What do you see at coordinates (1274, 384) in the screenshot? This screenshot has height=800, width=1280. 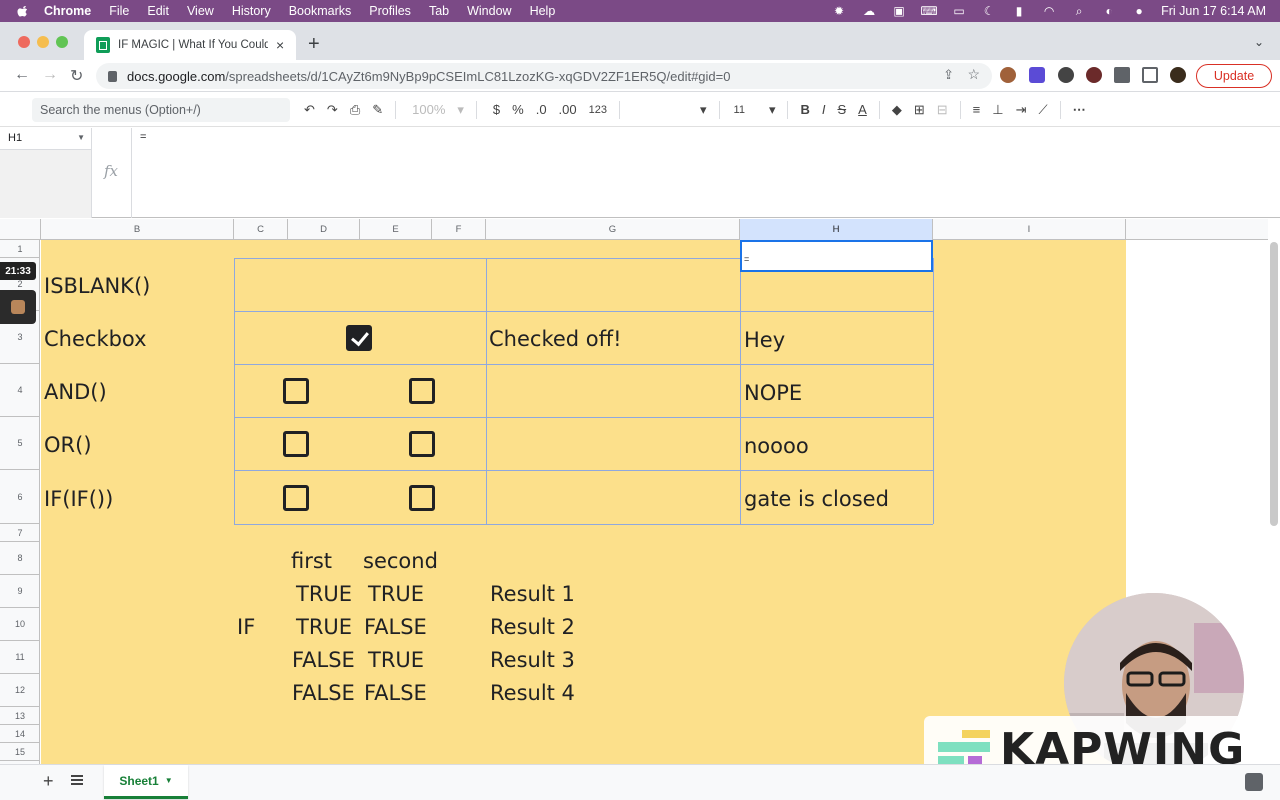 I see `vertical-scrollbar` at bounding box center [1274, 384].